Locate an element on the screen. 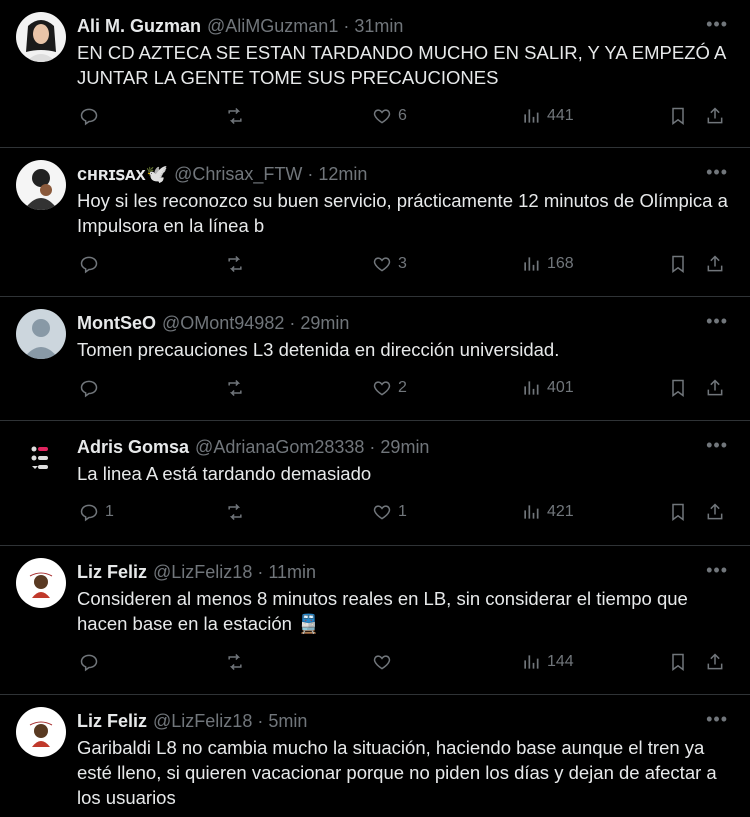 The image size is (750, 817). views-count: 421 is located at coordinates (560, 511).